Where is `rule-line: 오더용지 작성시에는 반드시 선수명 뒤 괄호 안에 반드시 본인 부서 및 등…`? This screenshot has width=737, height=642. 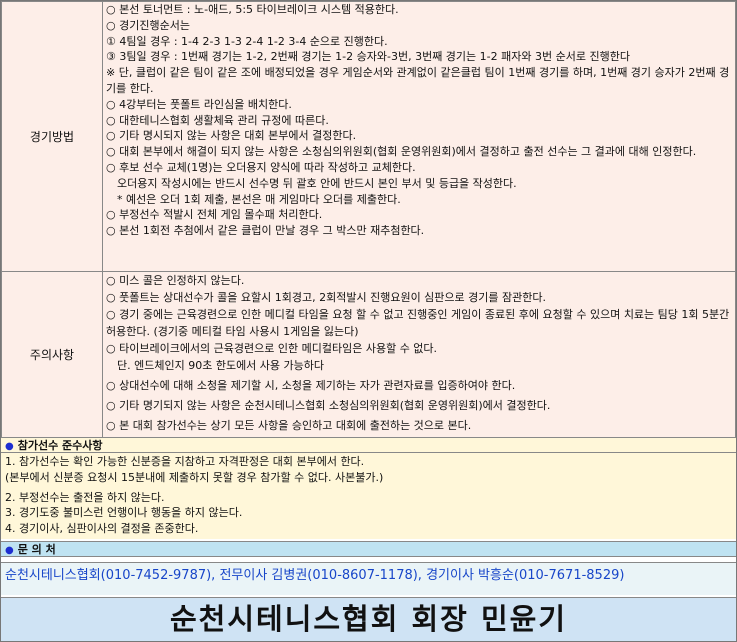 rule-line: 오더용지 작성시에는 반드시 선수명 뒤 괄호 안에 반드시 본인 부서 및 등… is located at coordinates (311, 183).